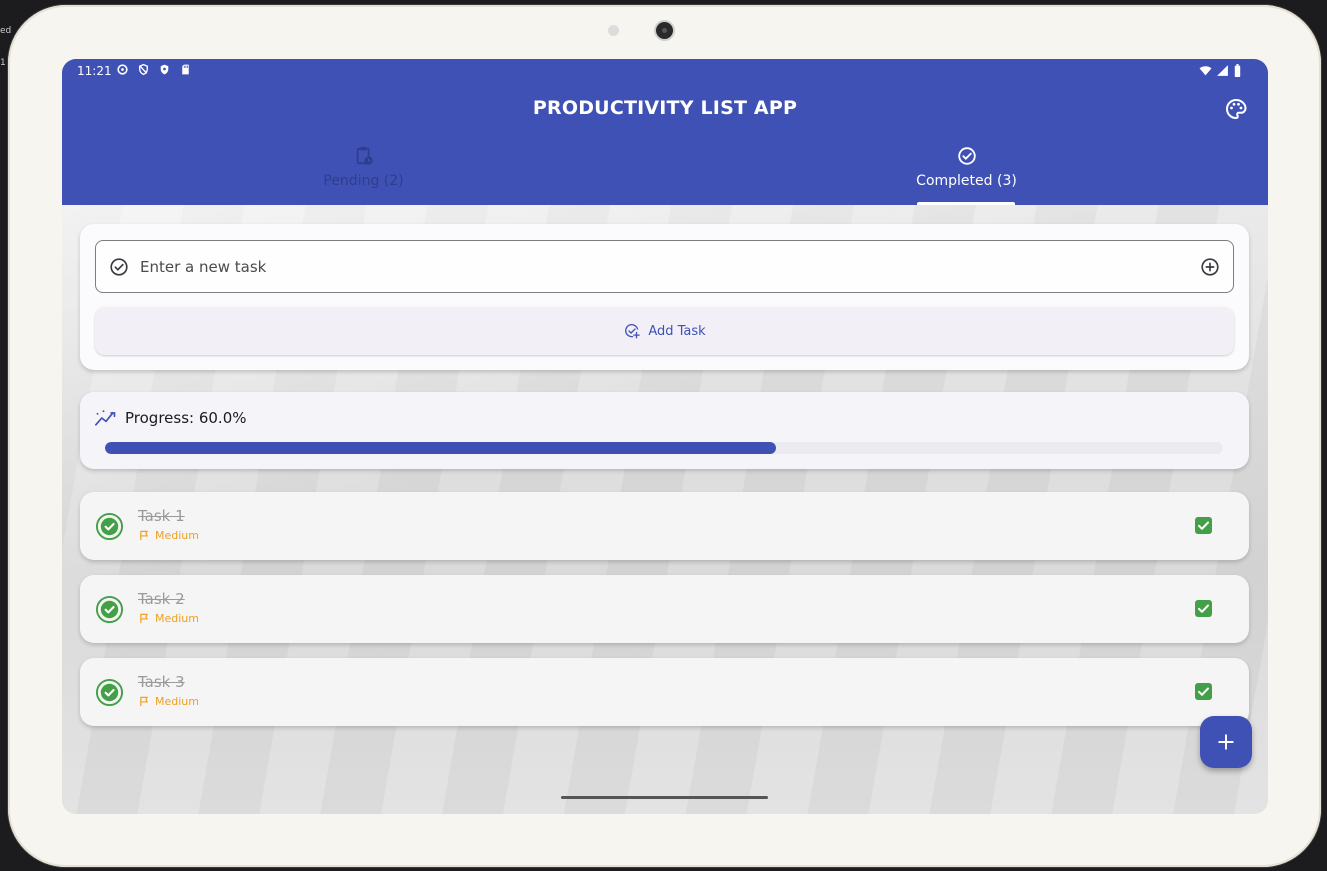  Describe the element at coordinates (143, 69) in the screenshot. I see `shield-off-icon` at that location.